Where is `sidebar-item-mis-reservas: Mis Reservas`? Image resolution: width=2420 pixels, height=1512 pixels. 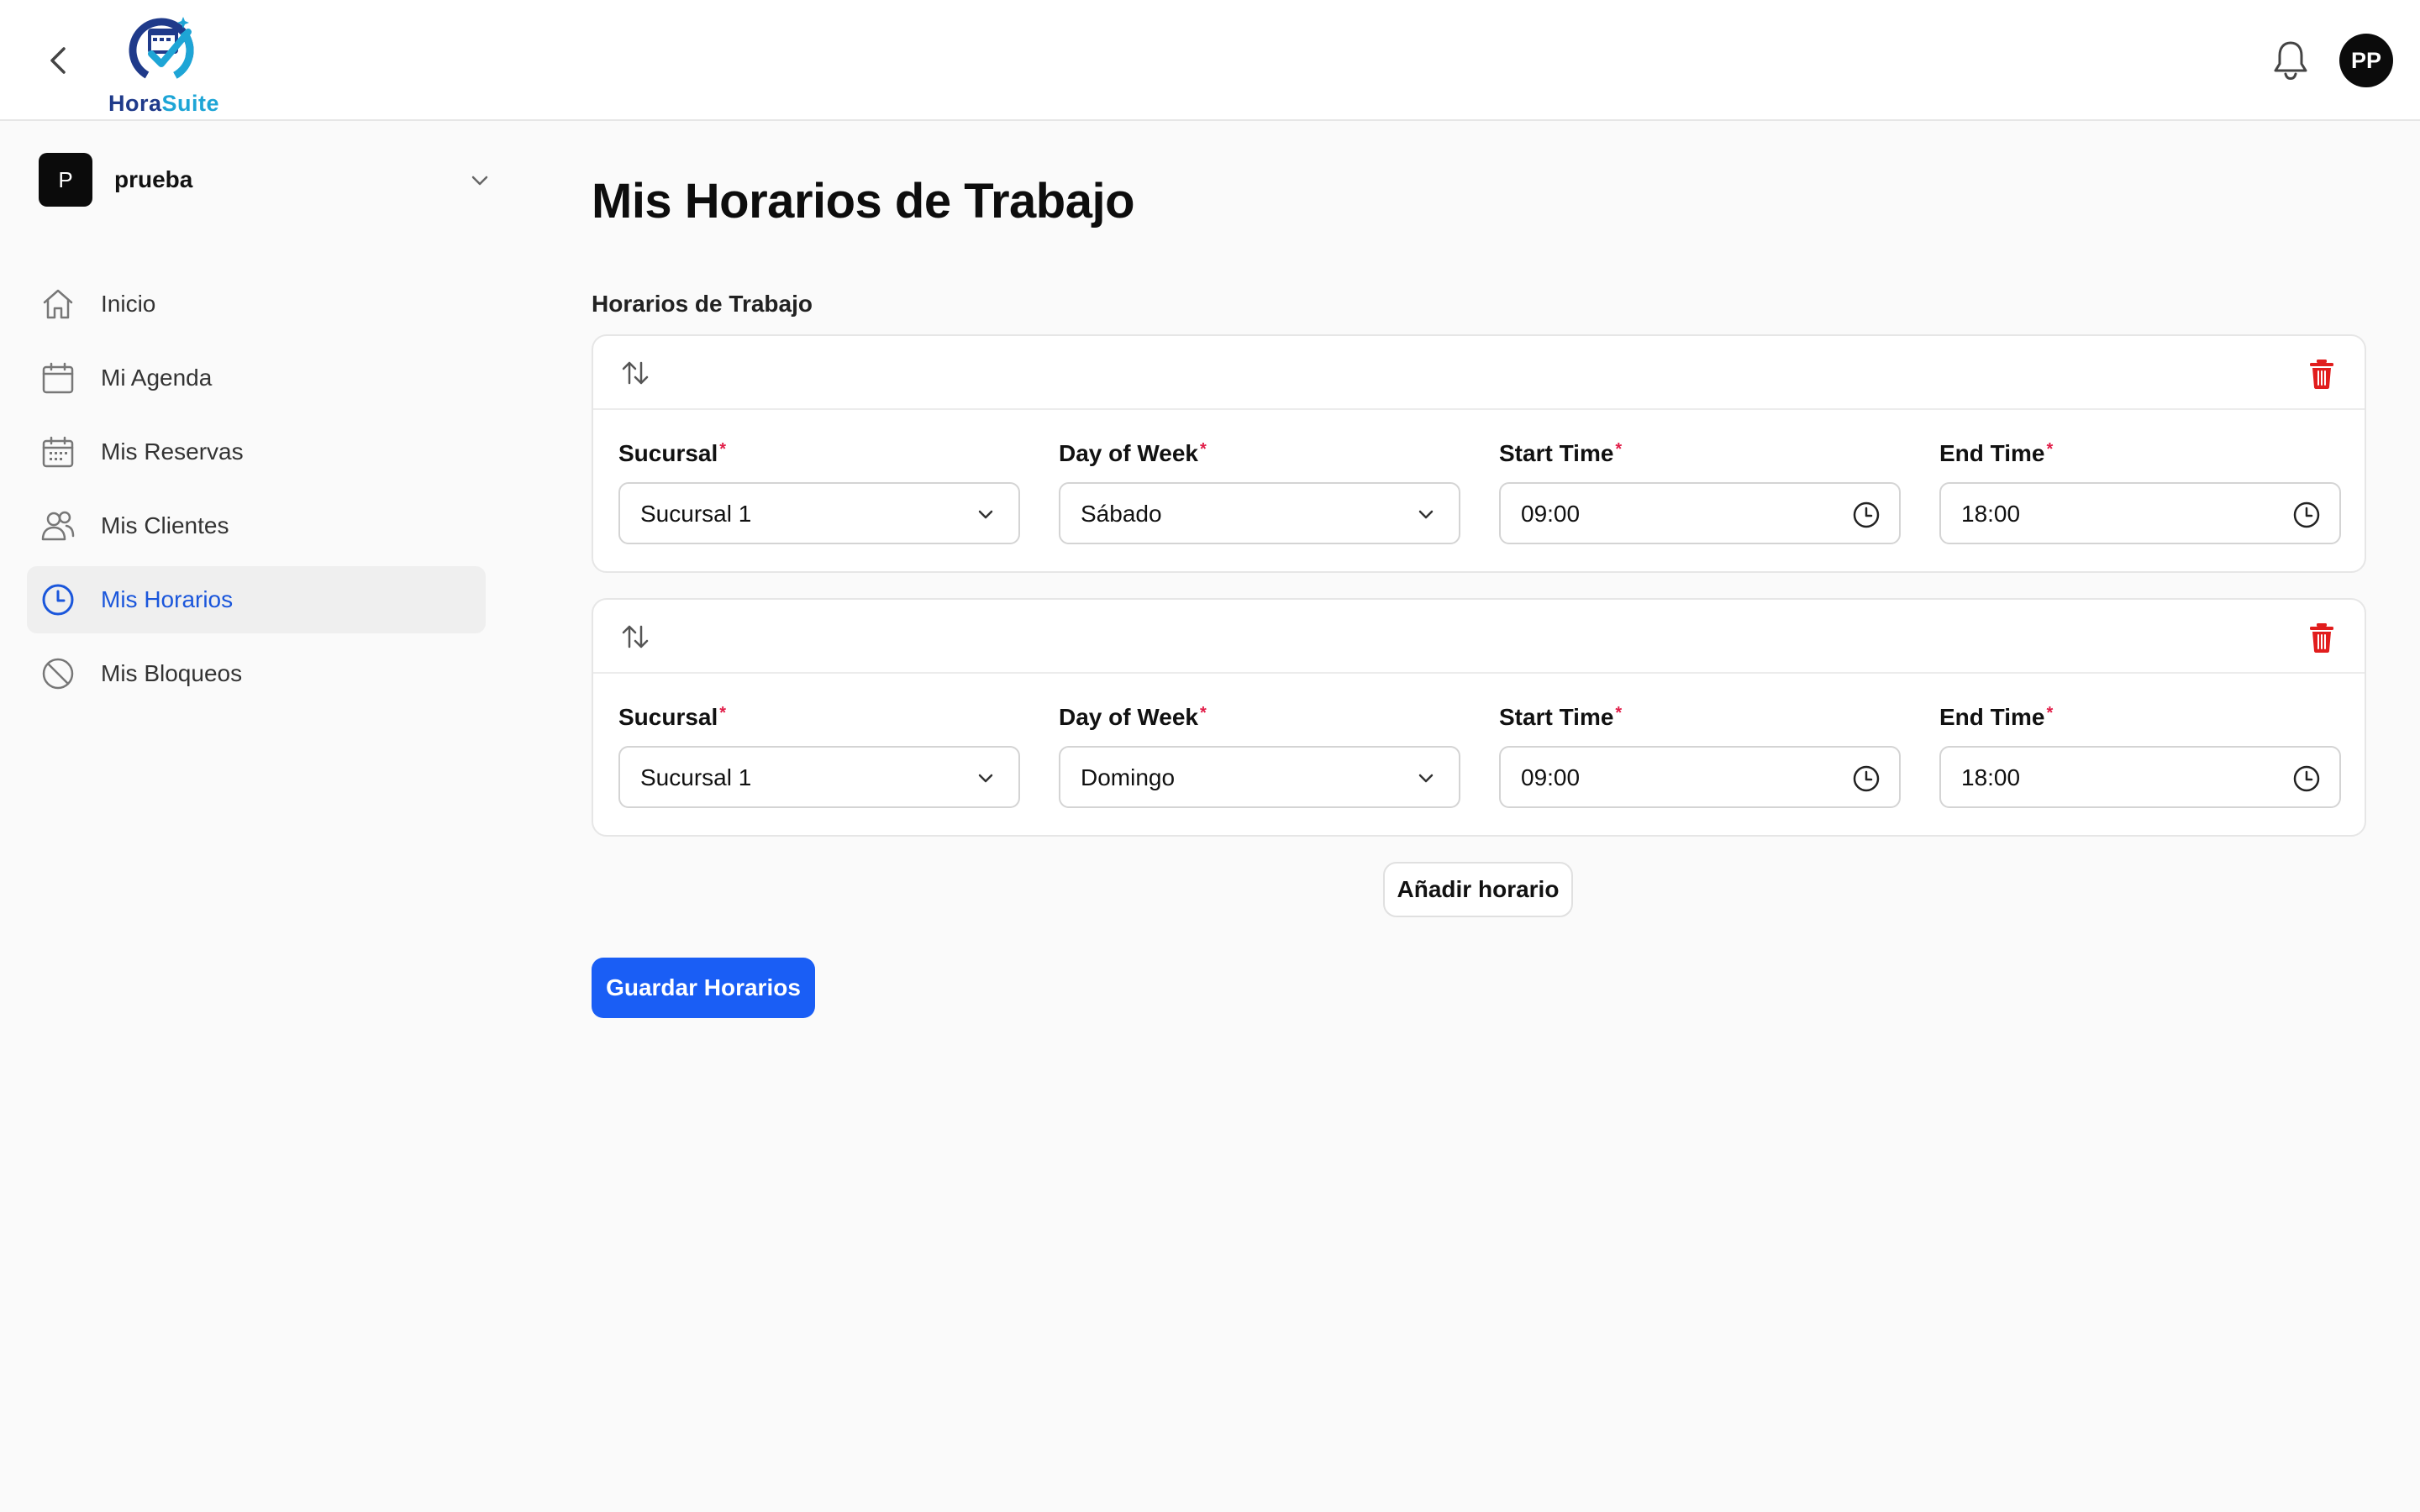 sidebar-item-mis-reservas: Mis Reservas is located at coordinates (256, 452).